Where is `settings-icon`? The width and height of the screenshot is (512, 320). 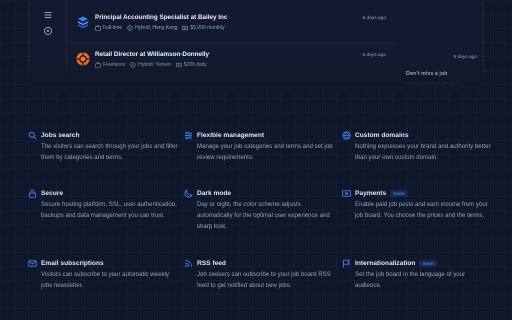 settings-icon is located at coordinates (48, 31).